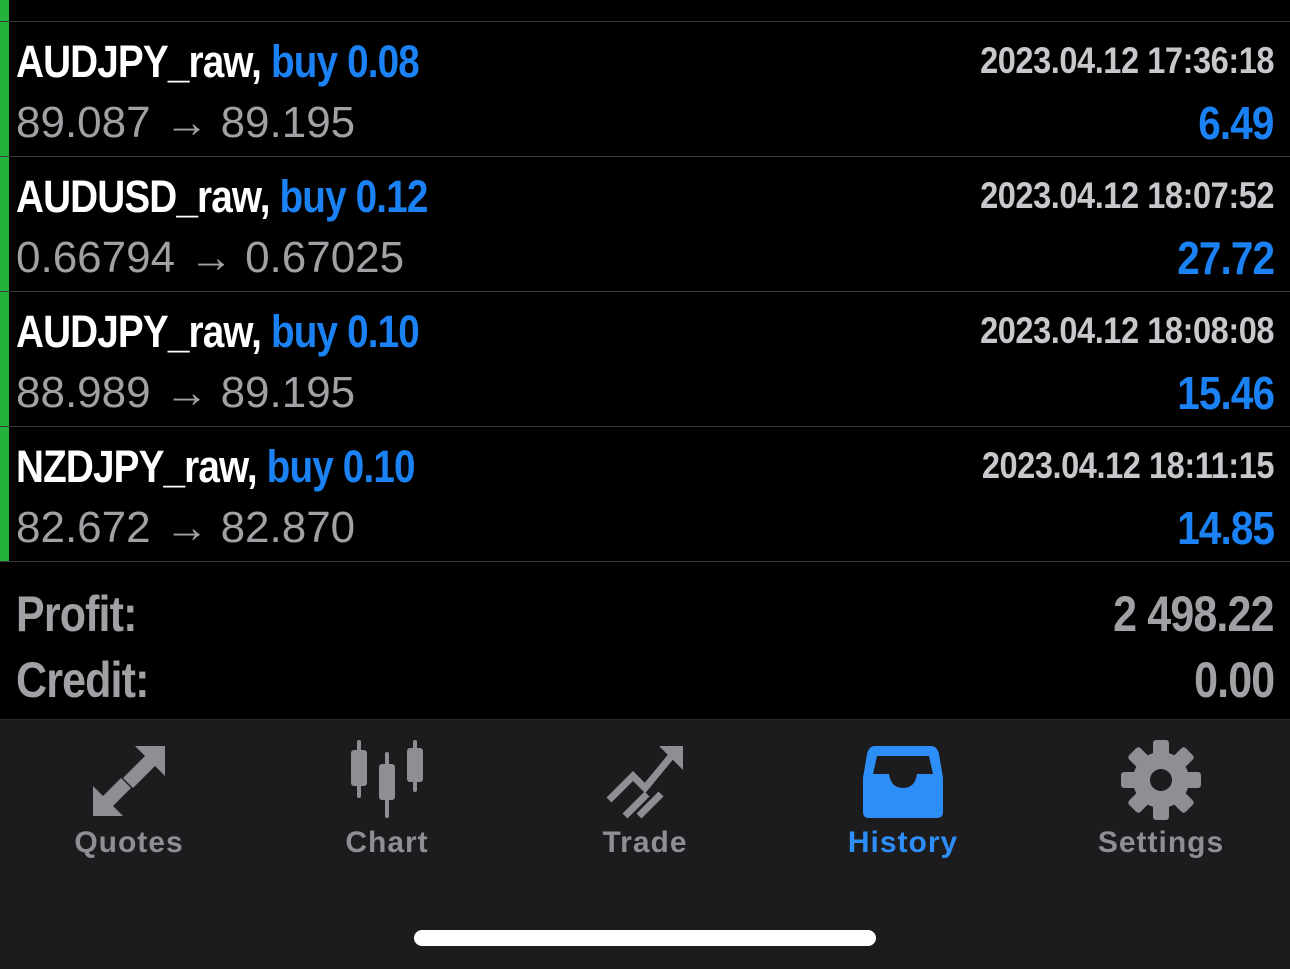 The image size is (1290, 969). I want to click on open-price: 0.66794, so click(96, 257).